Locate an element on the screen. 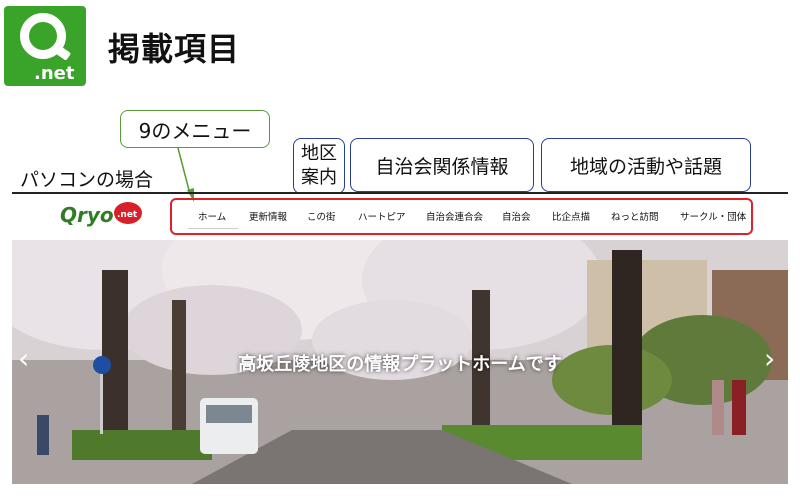 The height and width of the screenshot is (500, 800). callout-menu-count: 9のメニュー is located at coordinates (195, 129).